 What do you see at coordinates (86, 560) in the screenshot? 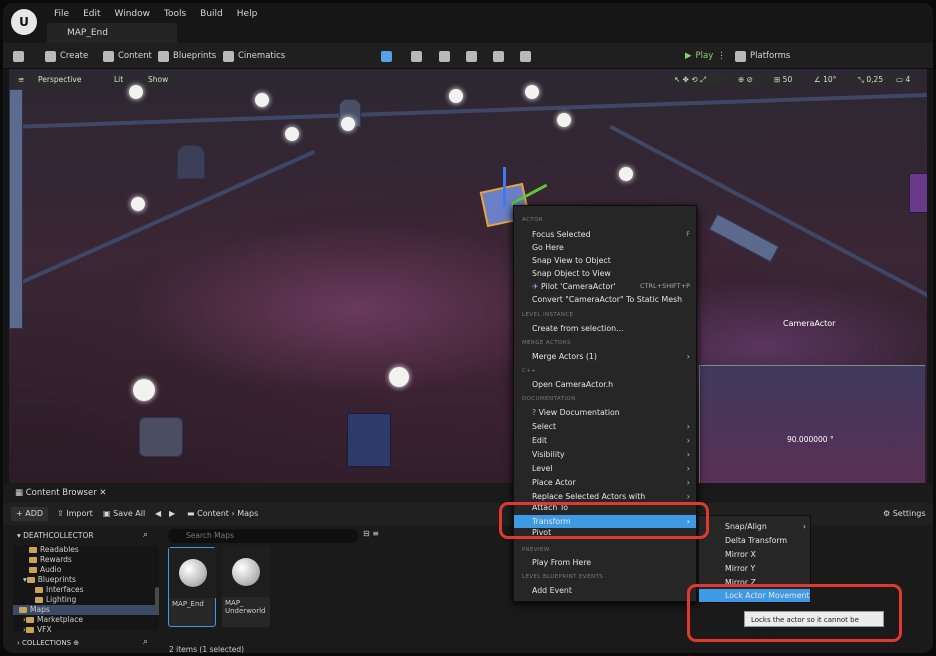
I see `tree-item: Rewards` at bounding box center [86, 560].